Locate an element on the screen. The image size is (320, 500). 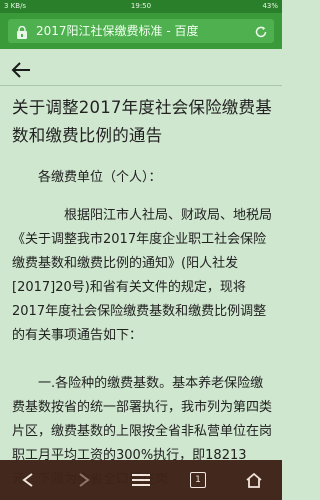
browser-address-bar: 2017阳江社保缴费标准 - 百度 is located at coordinates (141, 31).